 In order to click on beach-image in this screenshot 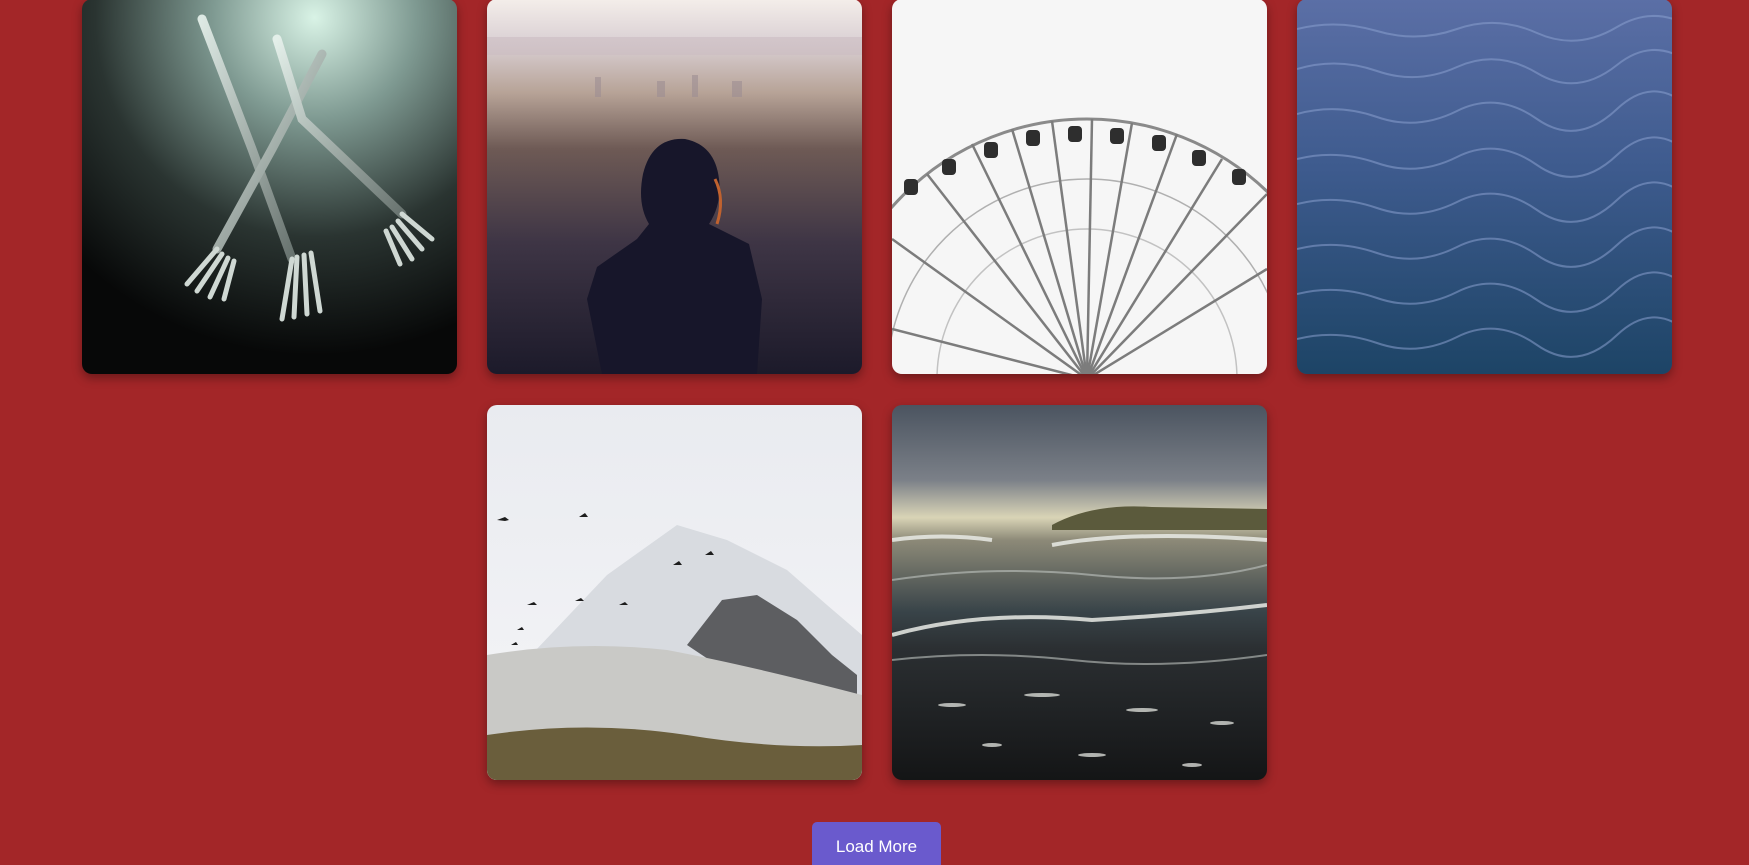, I will do `click(1079, 592)`.